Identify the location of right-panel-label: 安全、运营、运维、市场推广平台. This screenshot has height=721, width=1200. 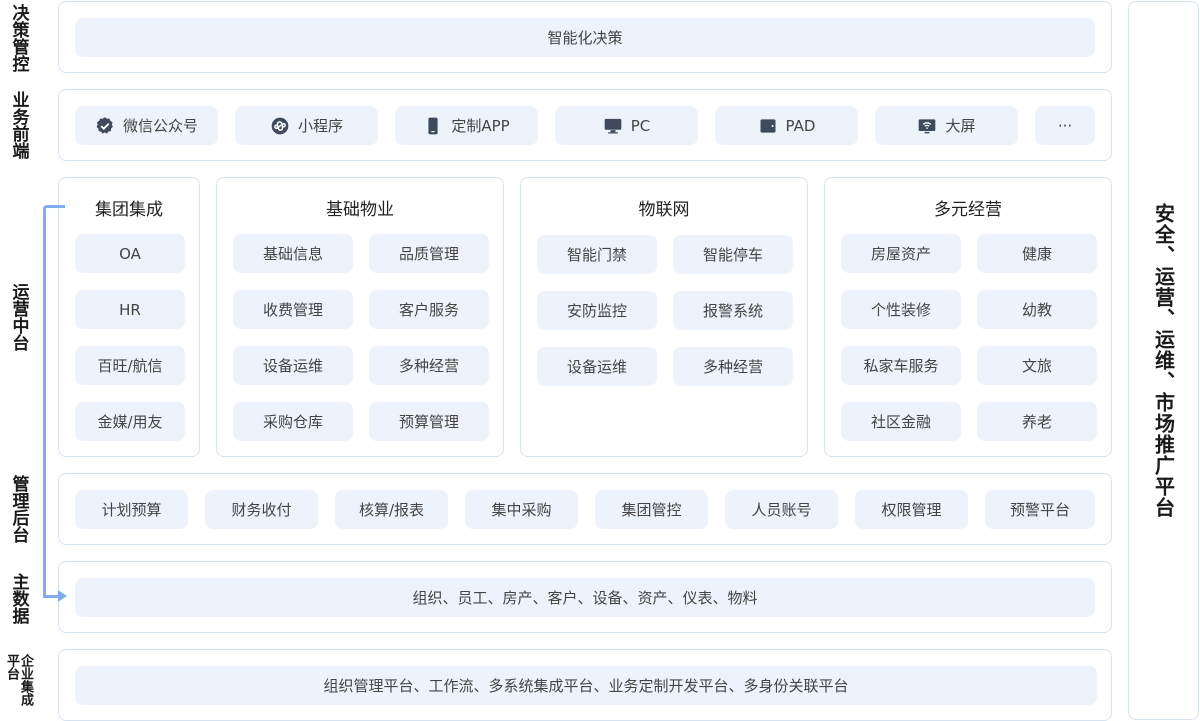
(1163, 360).